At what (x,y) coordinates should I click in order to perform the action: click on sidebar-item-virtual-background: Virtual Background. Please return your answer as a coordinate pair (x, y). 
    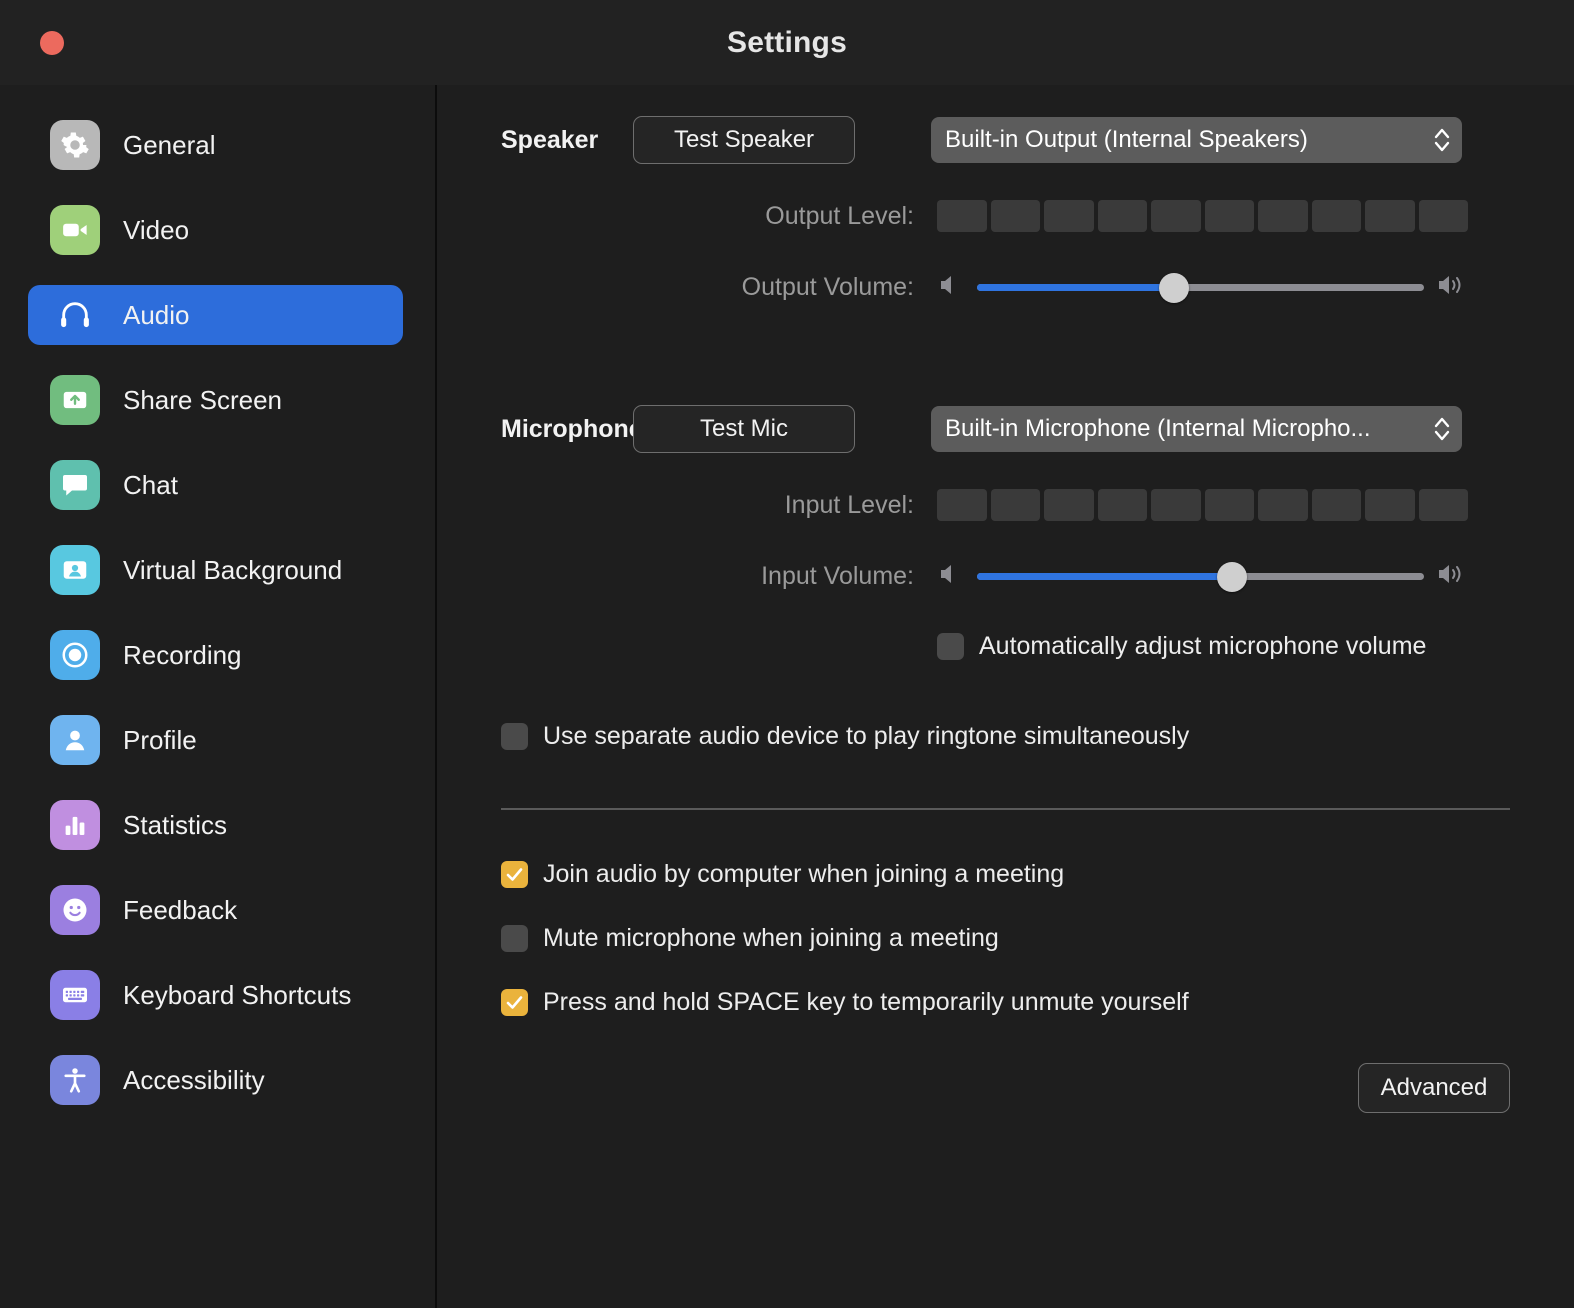
    Looking at the image, I should click on (215, 570).